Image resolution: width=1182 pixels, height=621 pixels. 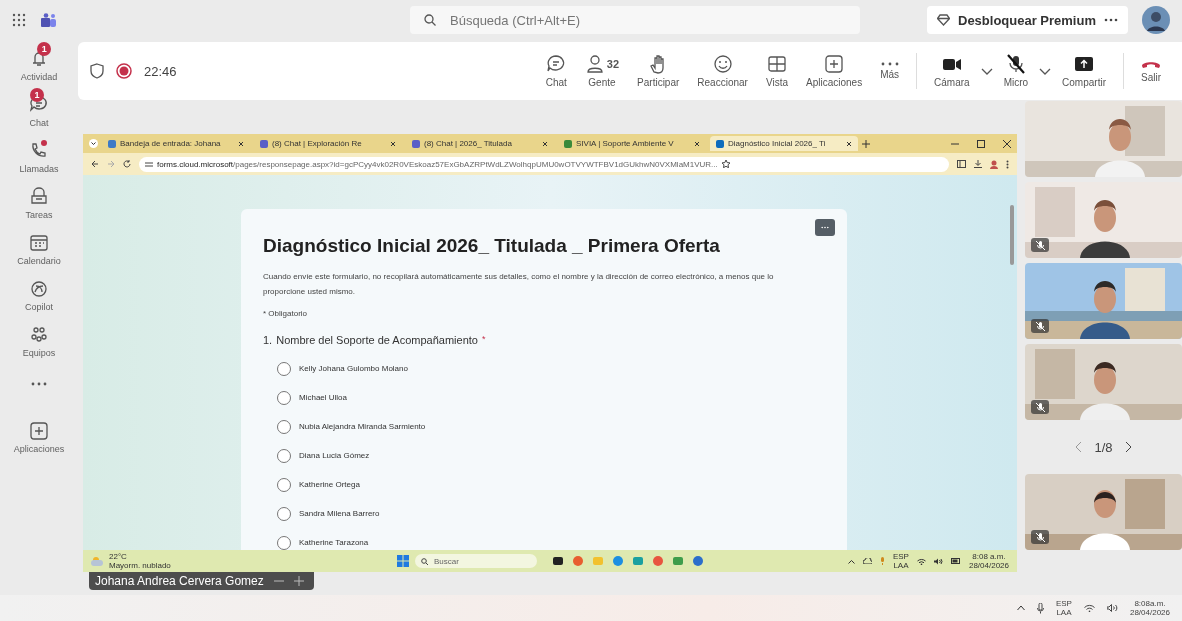 I want to click on question-number: 1., so click(x=268, y=340).